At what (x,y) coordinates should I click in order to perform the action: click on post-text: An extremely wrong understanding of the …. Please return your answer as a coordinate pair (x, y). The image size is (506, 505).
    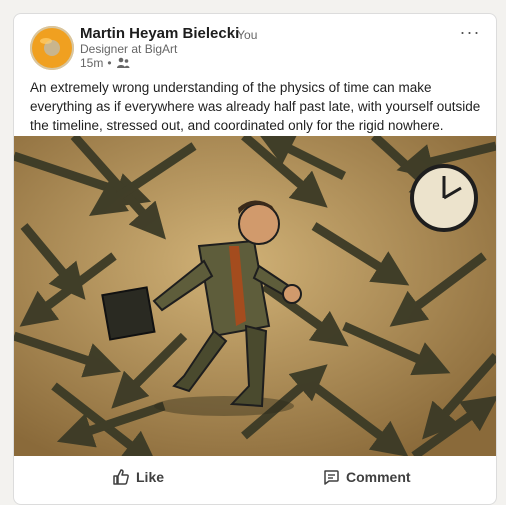
    Looking at the image, I should click on (255, 106).